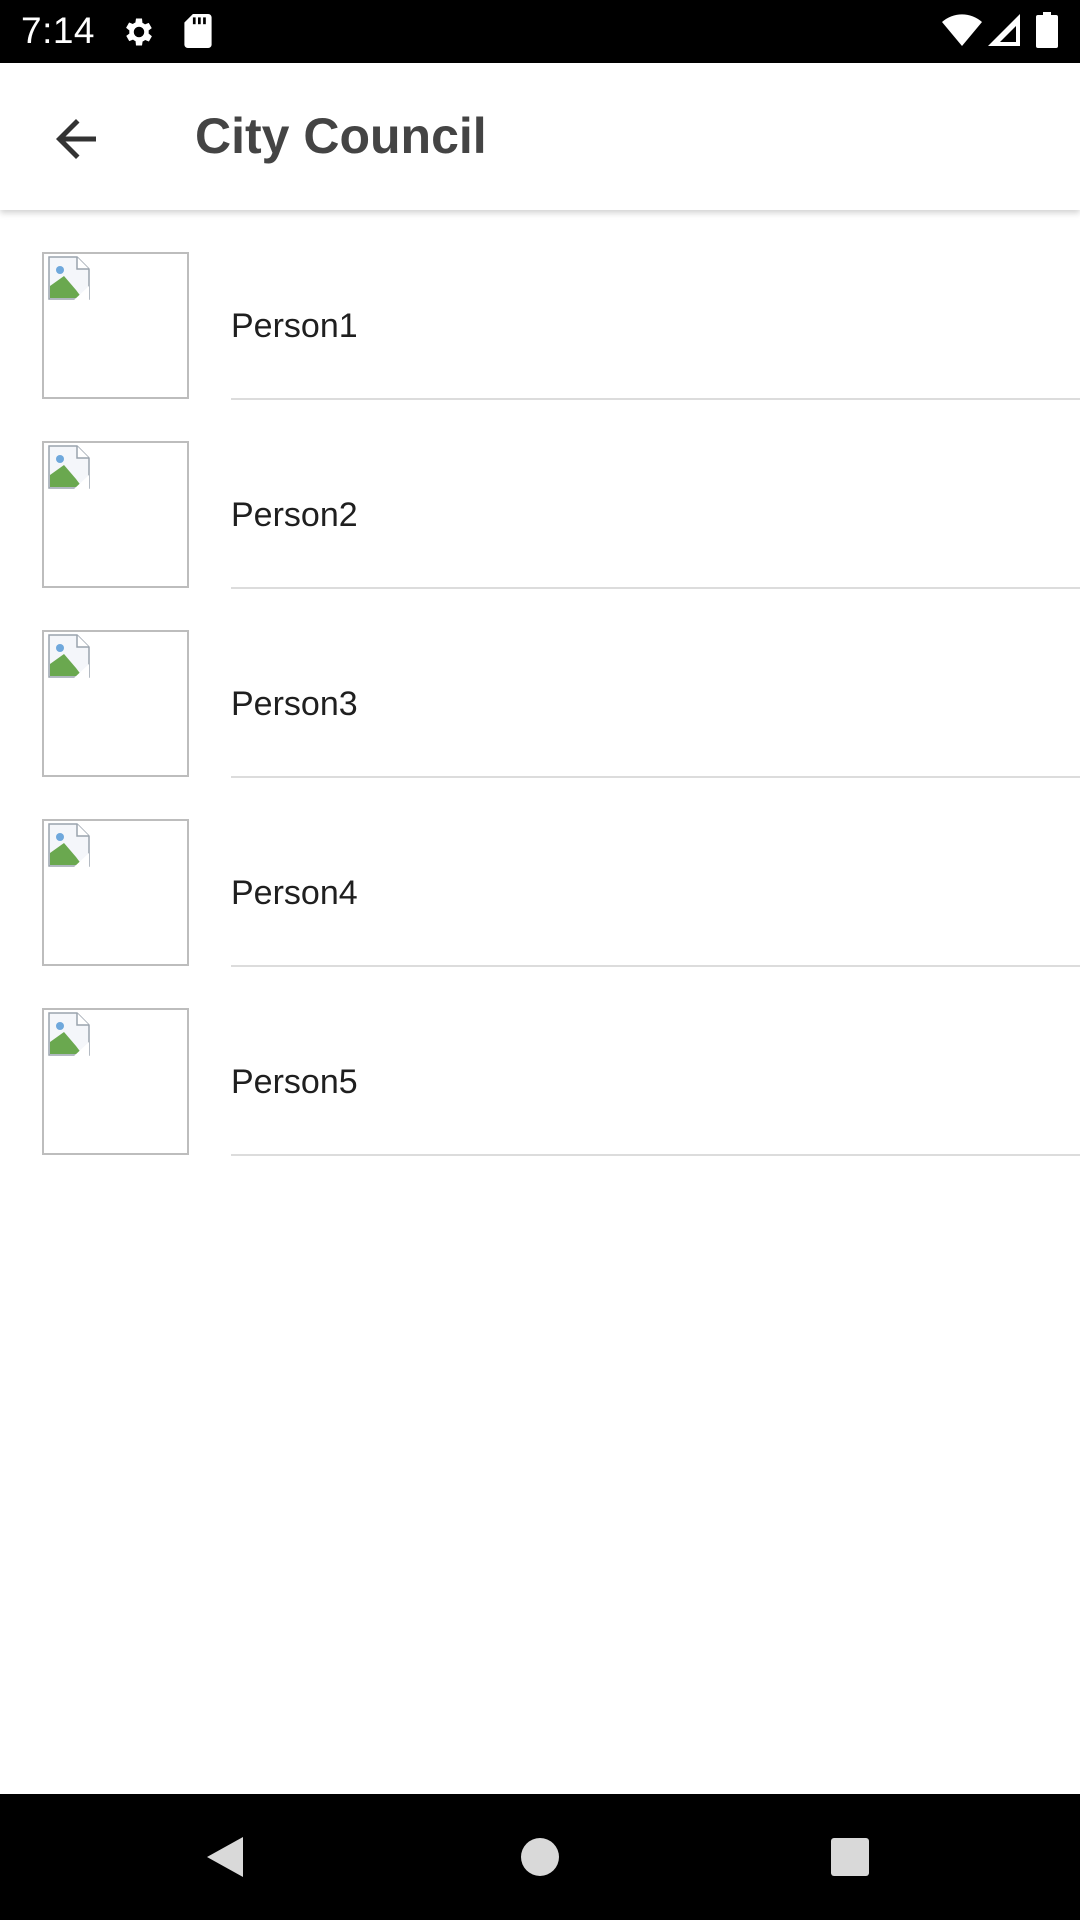 The width and height of the screenshot is (1080, 1920). I want to click on app-bar: City Council, so click(540, 136).